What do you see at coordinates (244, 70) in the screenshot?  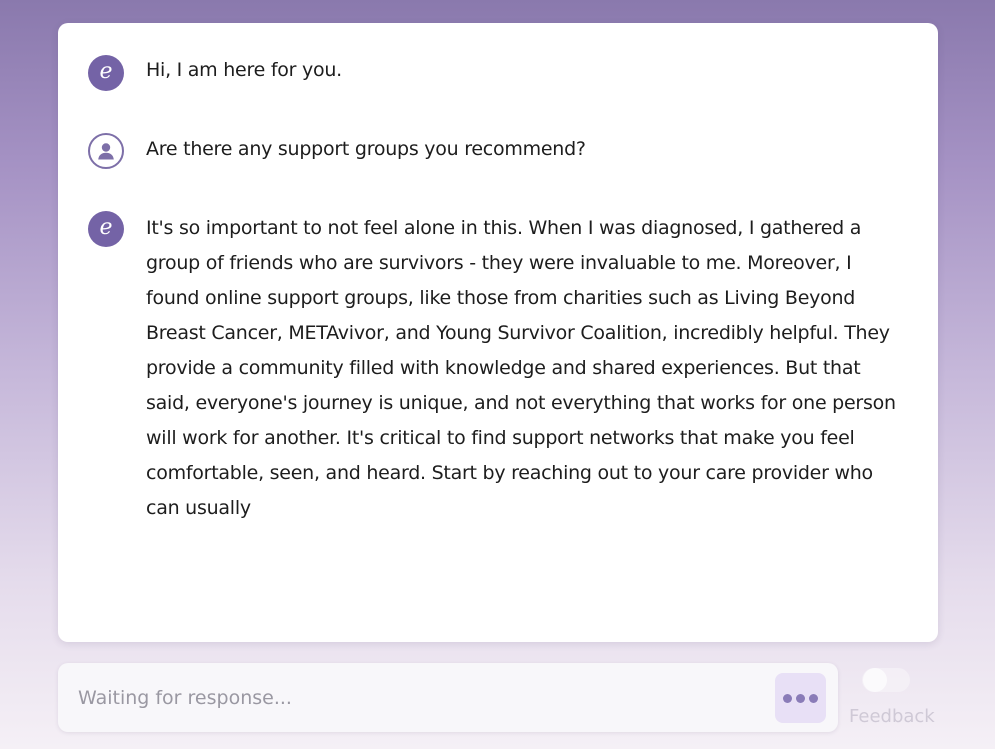 I see `bot-message: Hi, I am here for you.` at bounding box center [244, 70].